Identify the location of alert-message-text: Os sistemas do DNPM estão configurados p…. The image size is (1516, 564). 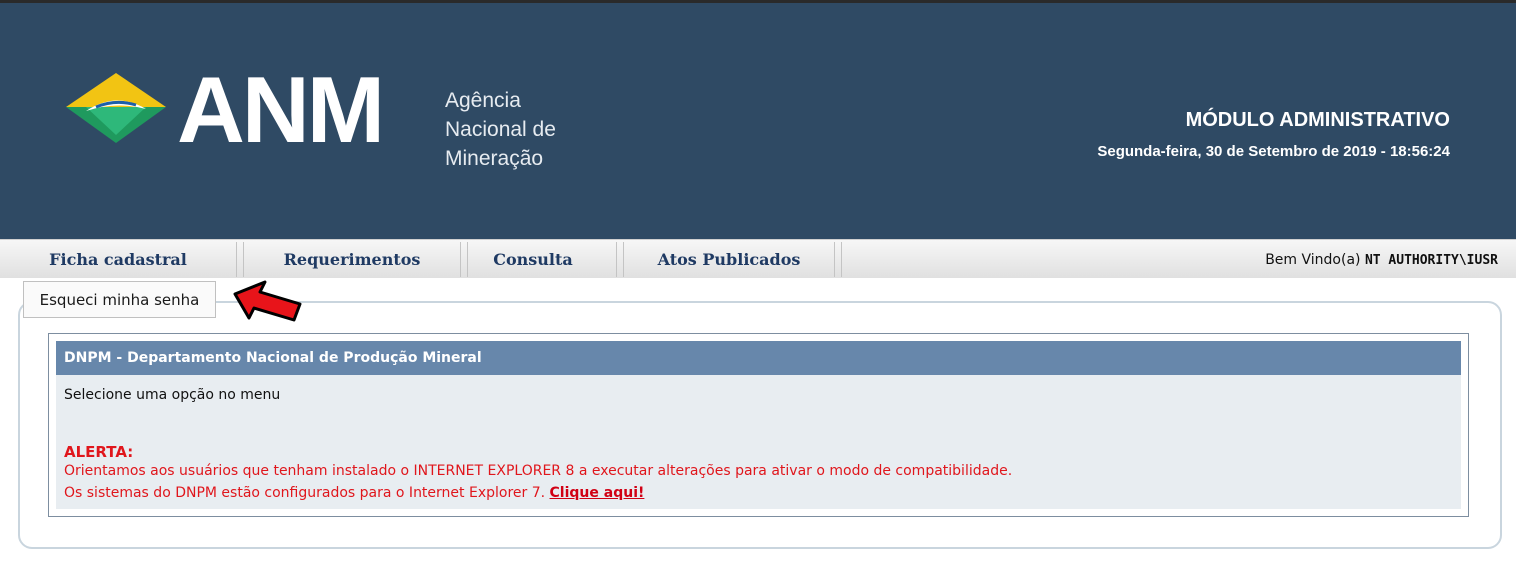
(305, 493).